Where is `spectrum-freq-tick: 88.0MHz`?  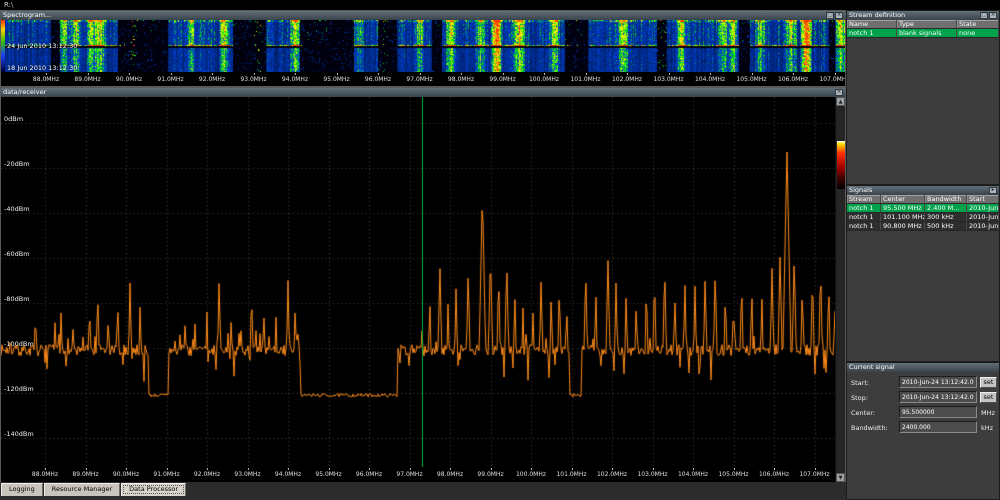
spectrum-freq-tick: 88.0MHz is located at coordinates (45, 473).